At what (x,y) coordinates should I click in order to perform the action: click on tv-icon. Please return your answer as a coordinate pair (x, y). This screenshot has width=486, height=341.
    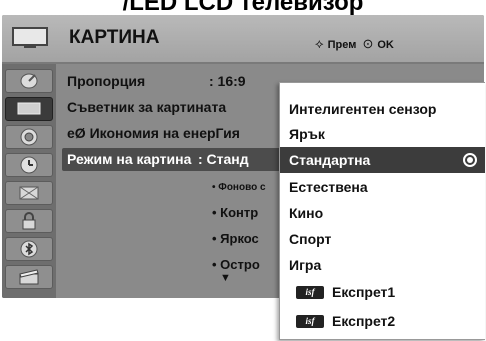
    Looking at the image, I should click on (30, 37).